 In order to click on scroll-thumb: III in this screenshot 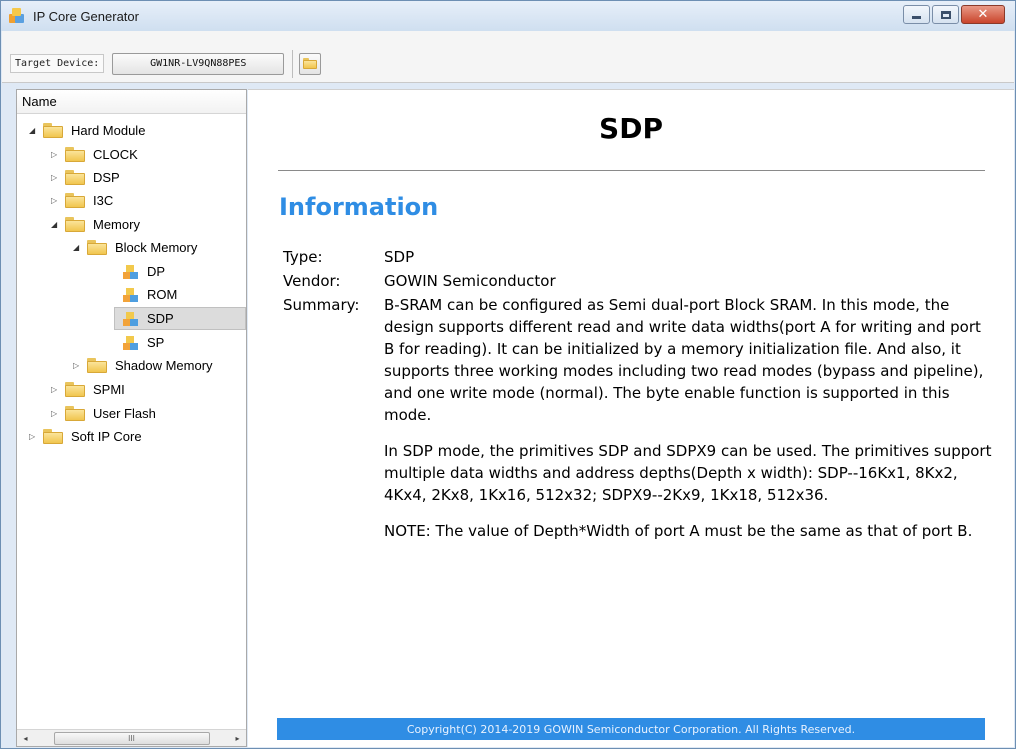, I will do `click(131, 738)`.